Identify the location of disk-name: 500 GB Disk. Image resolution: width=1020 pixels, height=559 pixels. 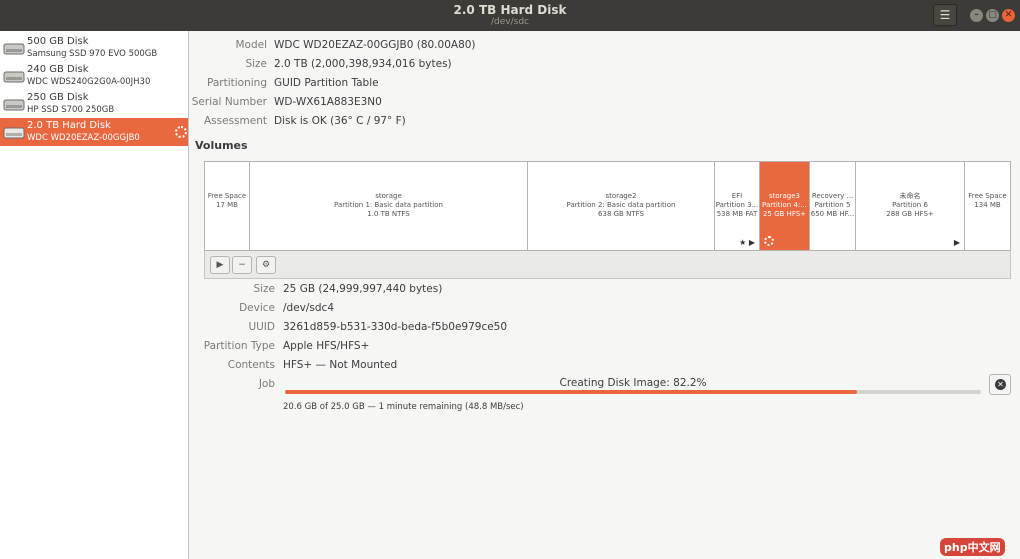
(58, 41).